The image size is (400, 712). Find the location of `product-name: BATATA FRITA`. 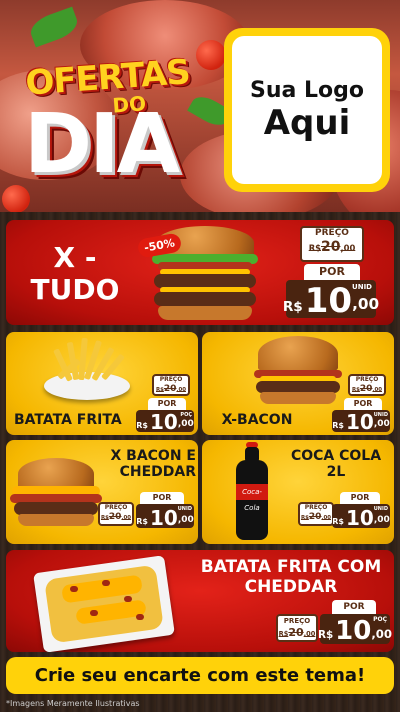

product-name: BATATA FRITA is located at coordinates (68, 420).